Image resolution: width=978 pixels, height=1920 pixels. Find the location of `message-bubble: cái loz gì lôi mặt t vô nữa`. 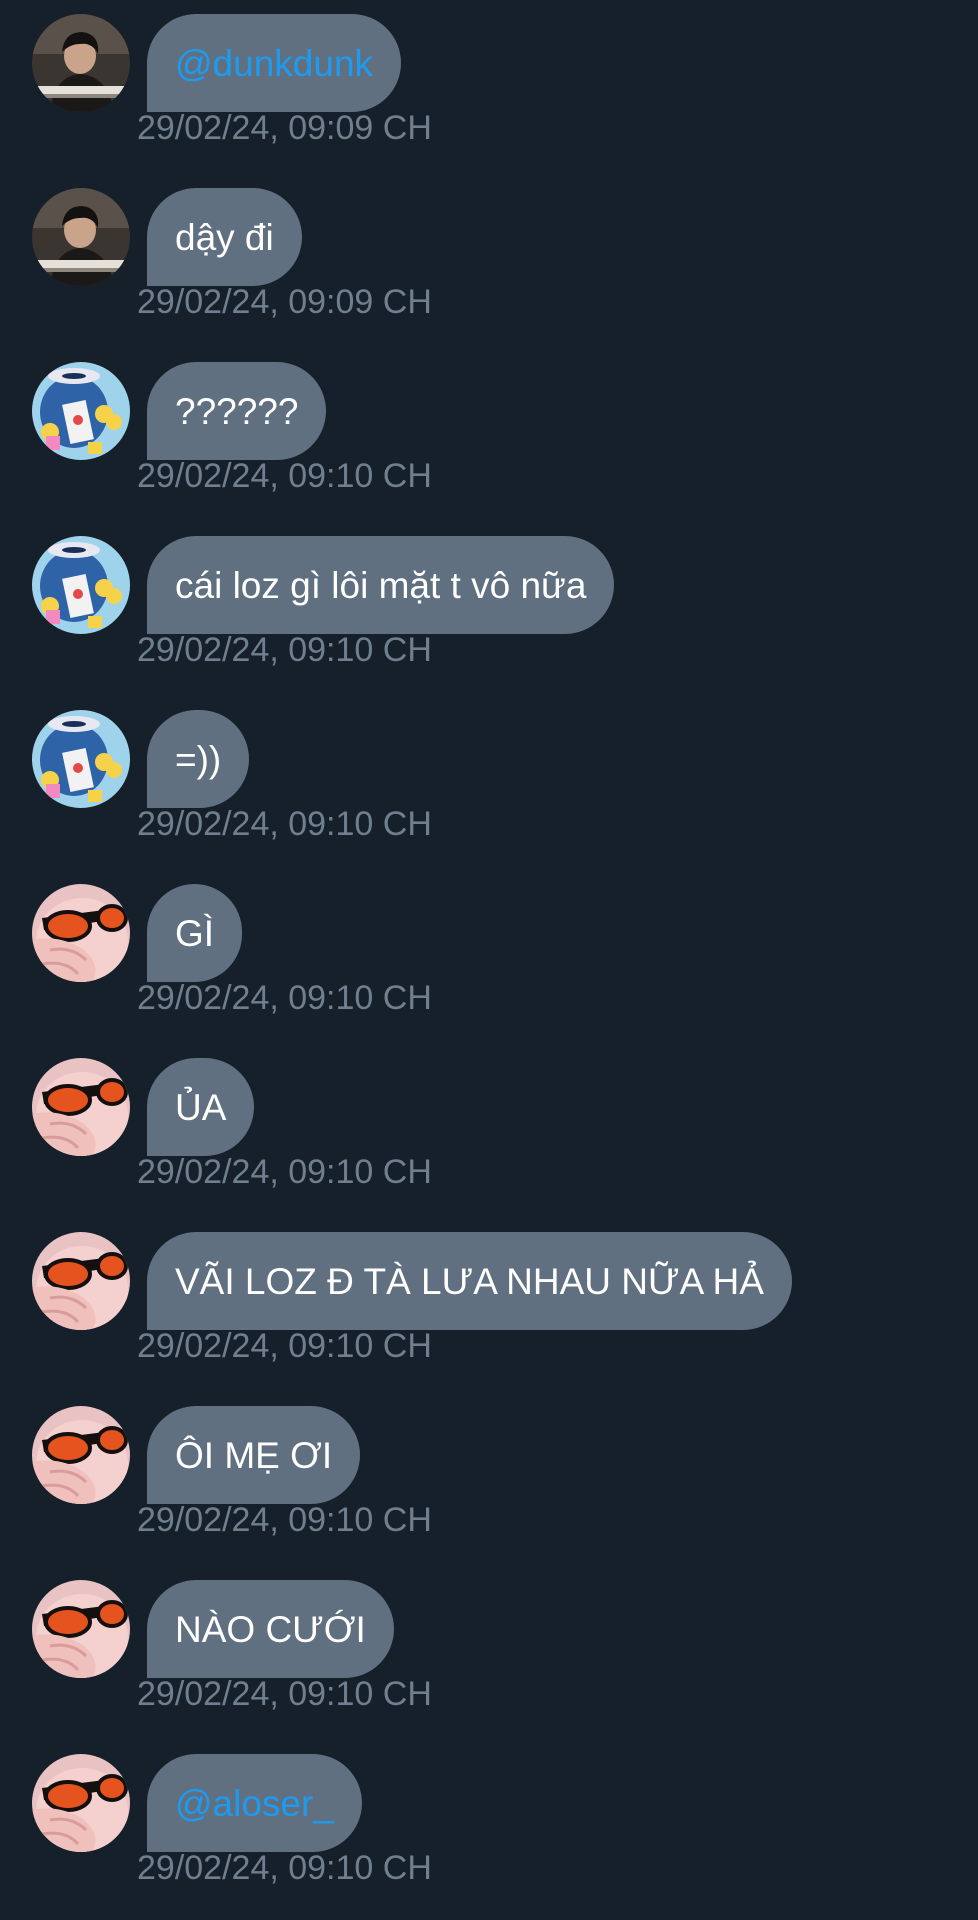

message-bubble: cái loz gì lôi mặt t vô nữa is located at coordinates (381, 585).